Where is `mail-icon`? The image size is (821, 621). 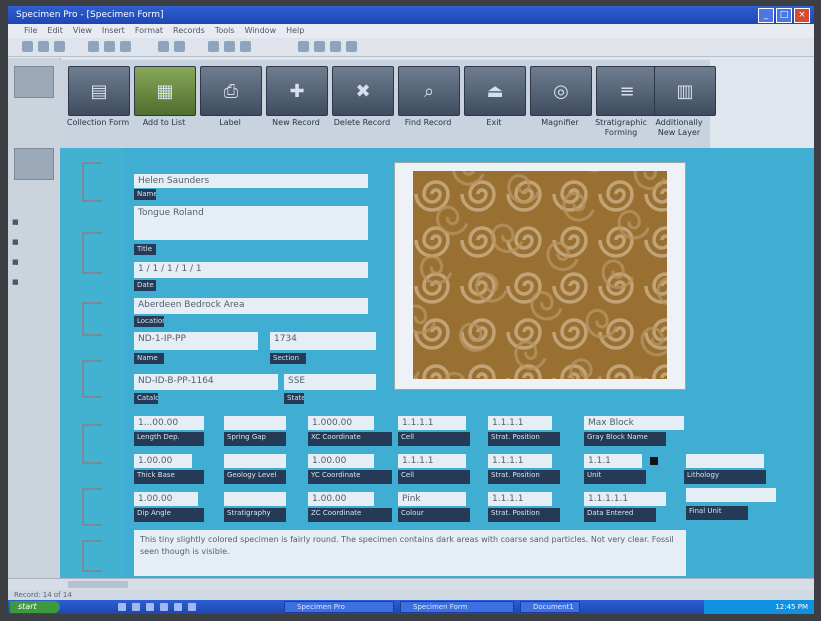
mail-icon is located at coordinates (150, 607).